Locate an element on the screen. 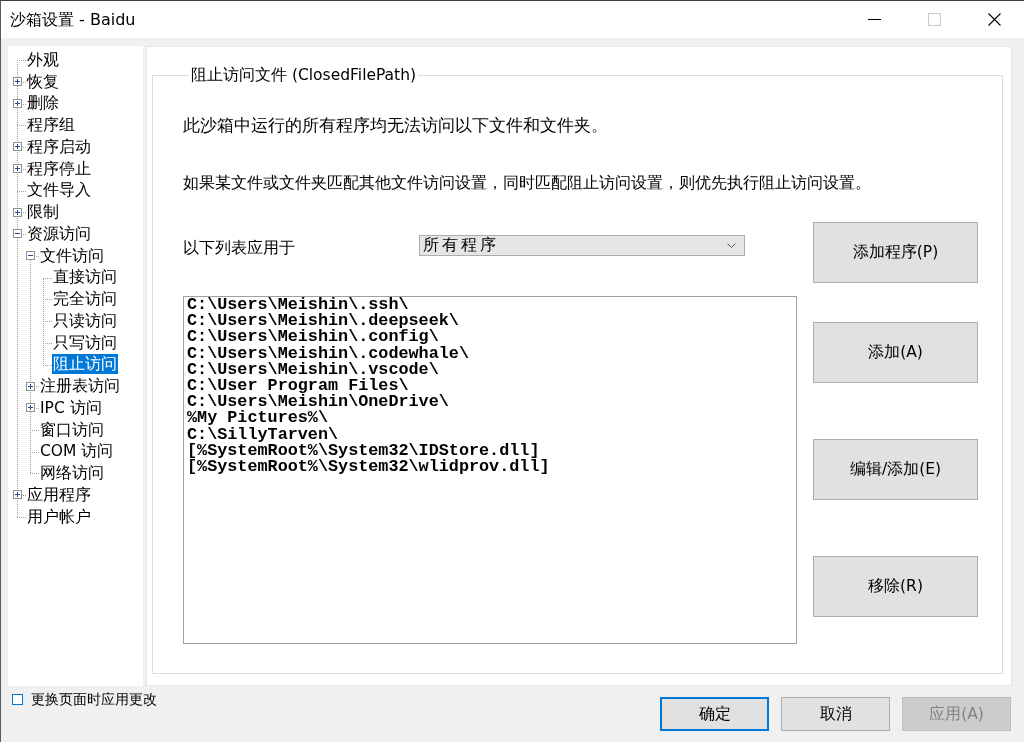 This screenshot has height=742, width=1024. tree-item: 窗口访问 is located at coordinates (72, 429).